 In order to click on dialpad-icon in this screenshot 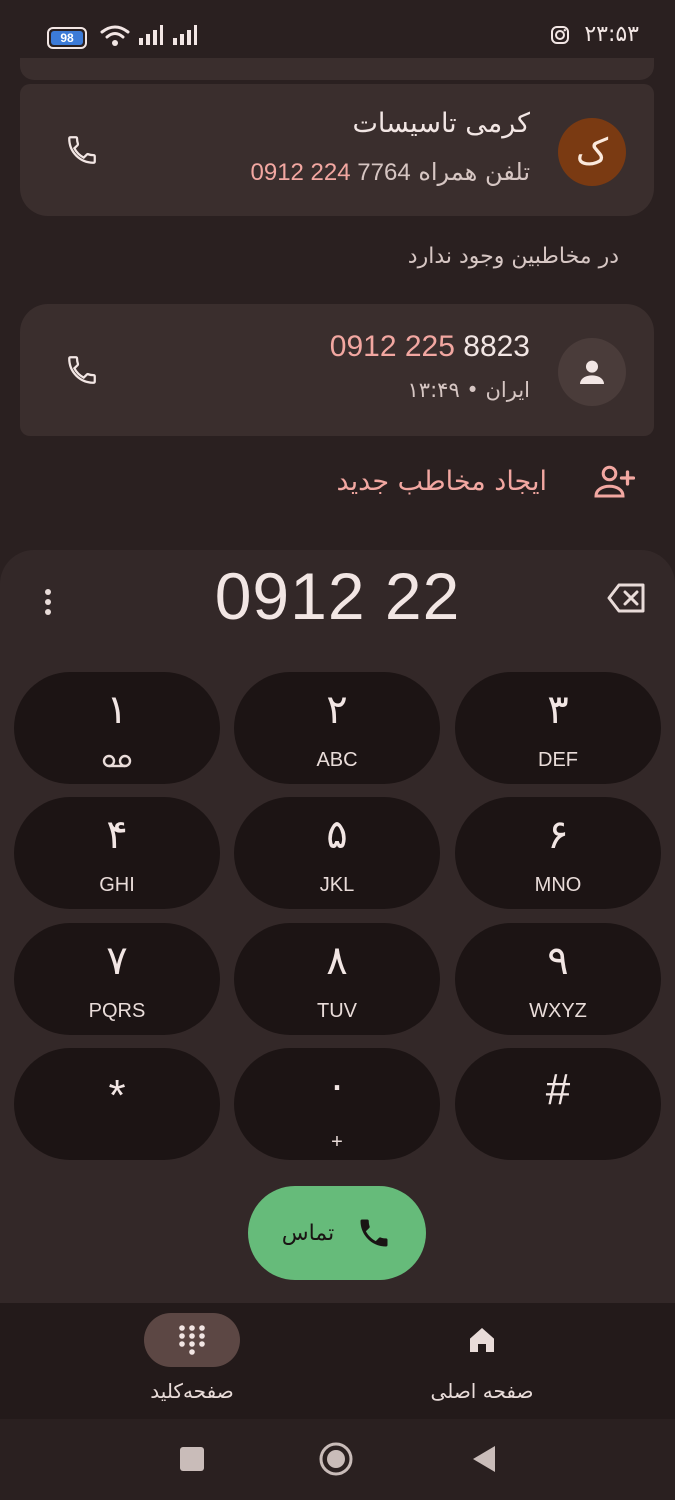, I will do `click(192, 1340)`.